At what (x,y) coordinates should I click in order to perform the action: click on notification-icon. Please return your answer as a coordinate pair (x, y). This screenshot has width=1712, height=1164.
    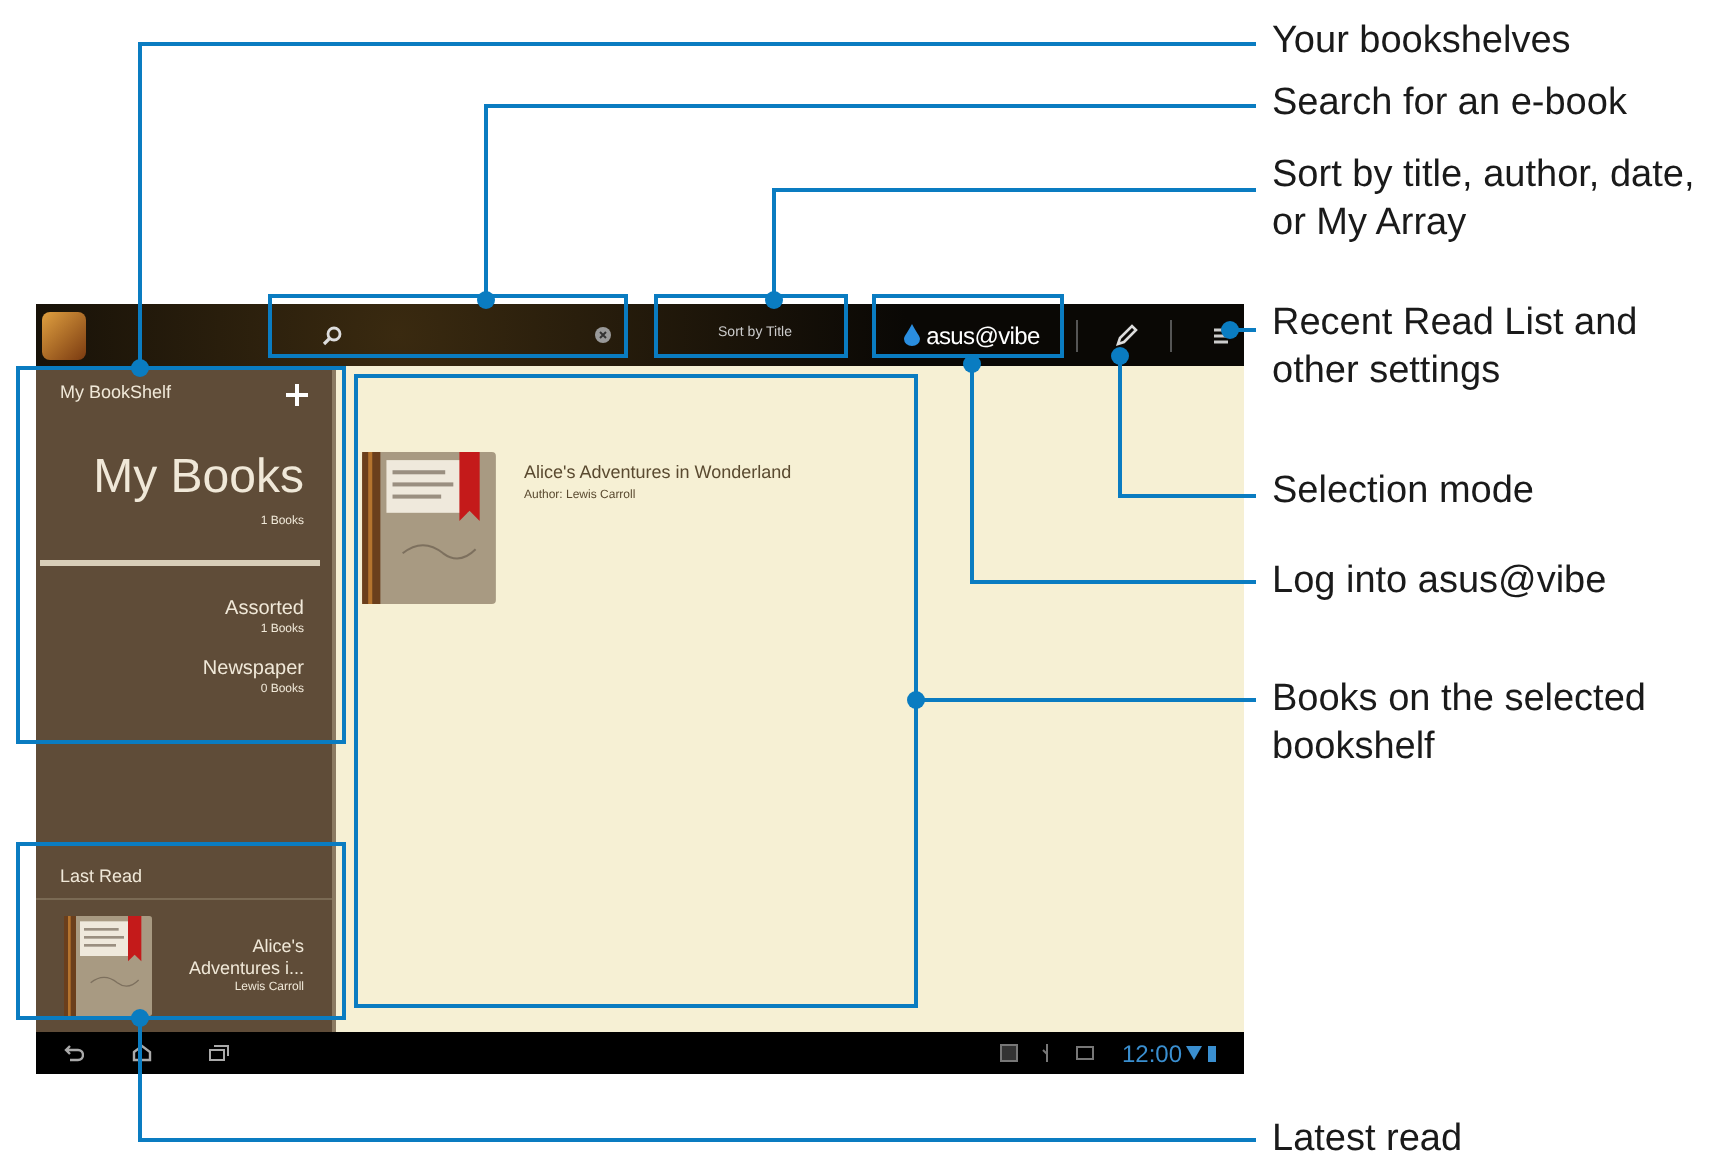
    Looking at the image, I should click on (1008, 1053).